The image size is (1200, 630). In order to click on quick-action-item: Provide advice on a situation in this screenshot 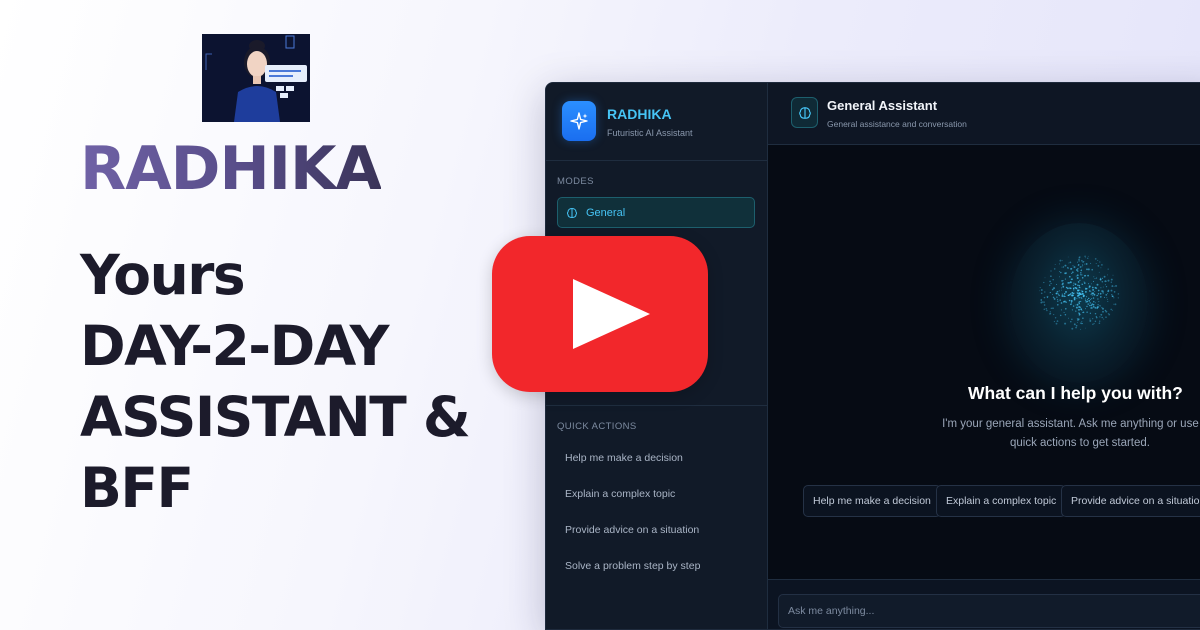, I will do `click(632, 530)`.